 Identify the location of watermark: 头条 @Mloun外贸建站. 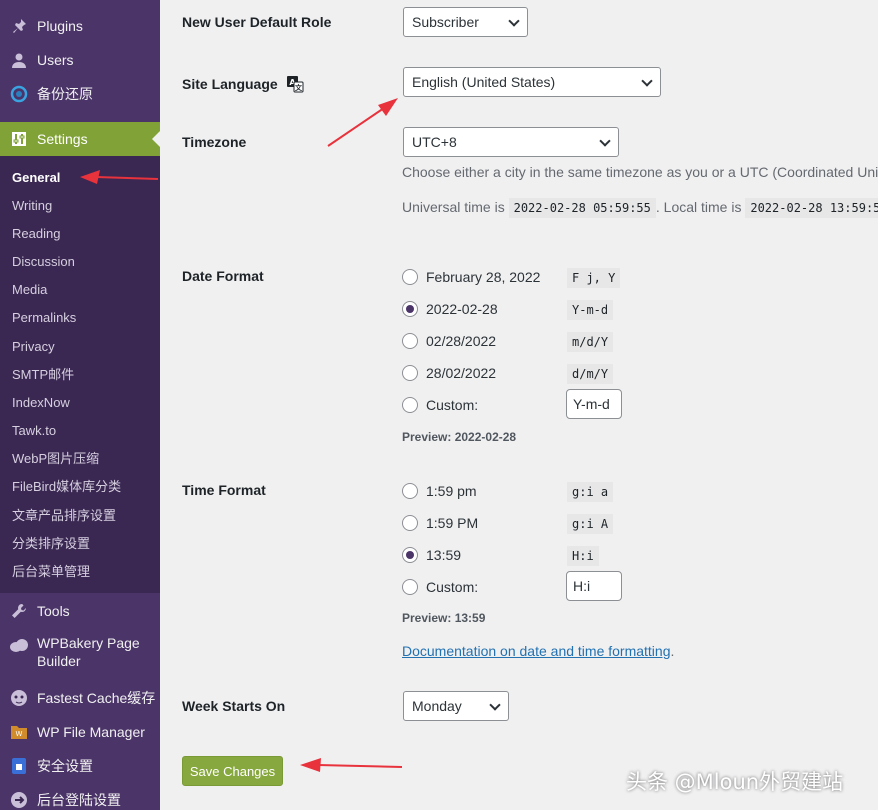
(735, 782).